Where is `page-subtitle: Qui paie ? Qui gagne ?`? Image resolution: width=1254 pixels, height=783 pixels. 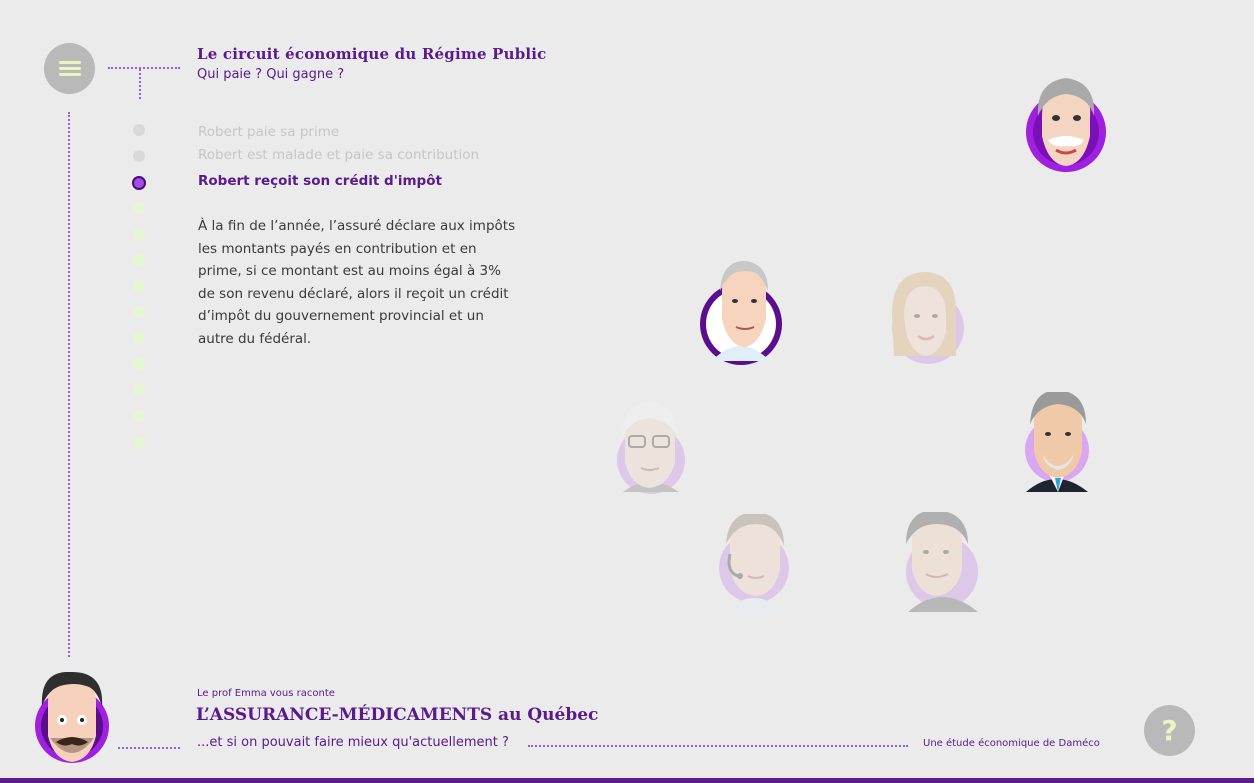 page-subtitle: Qui paie ? Qui gagne ? is located at coordinates (271, 74).